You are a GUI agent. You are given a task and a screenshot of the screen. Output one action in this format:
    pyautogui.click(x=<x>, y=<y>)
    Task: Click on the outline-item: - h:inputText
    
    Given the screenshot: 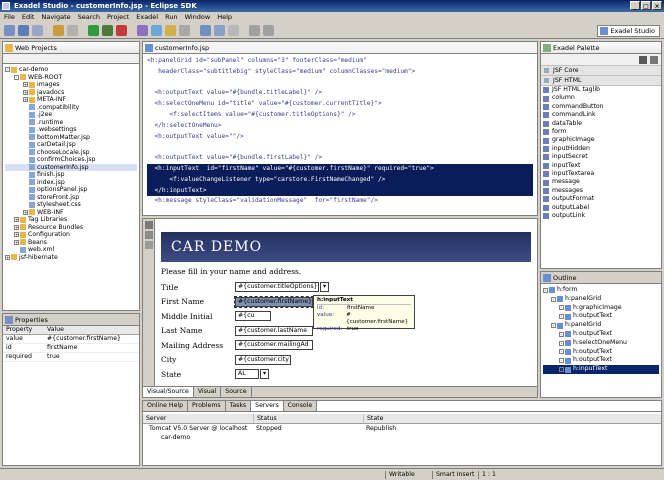 What is the action you would take?
    pyautogui.click(x=601, y=369)
    